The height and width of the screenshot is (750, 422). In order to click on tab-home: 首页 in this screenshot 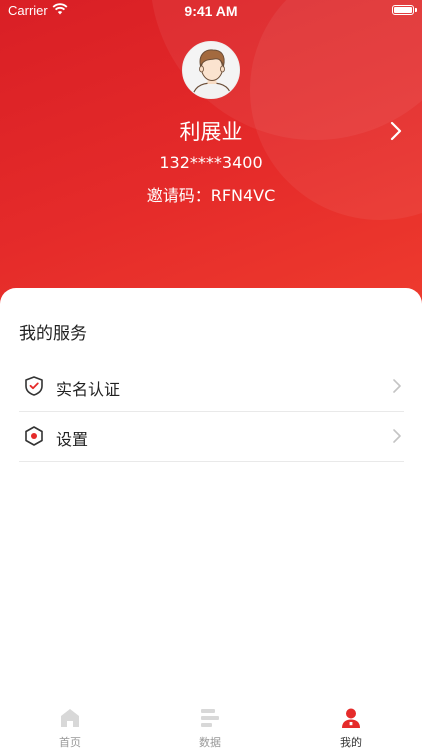, I will do `click(70, 722)`.